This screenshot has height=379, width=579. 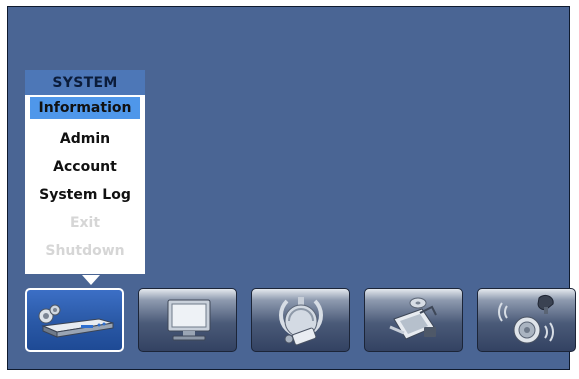 I want to click on camera-icon, so click(x=301, y=320).